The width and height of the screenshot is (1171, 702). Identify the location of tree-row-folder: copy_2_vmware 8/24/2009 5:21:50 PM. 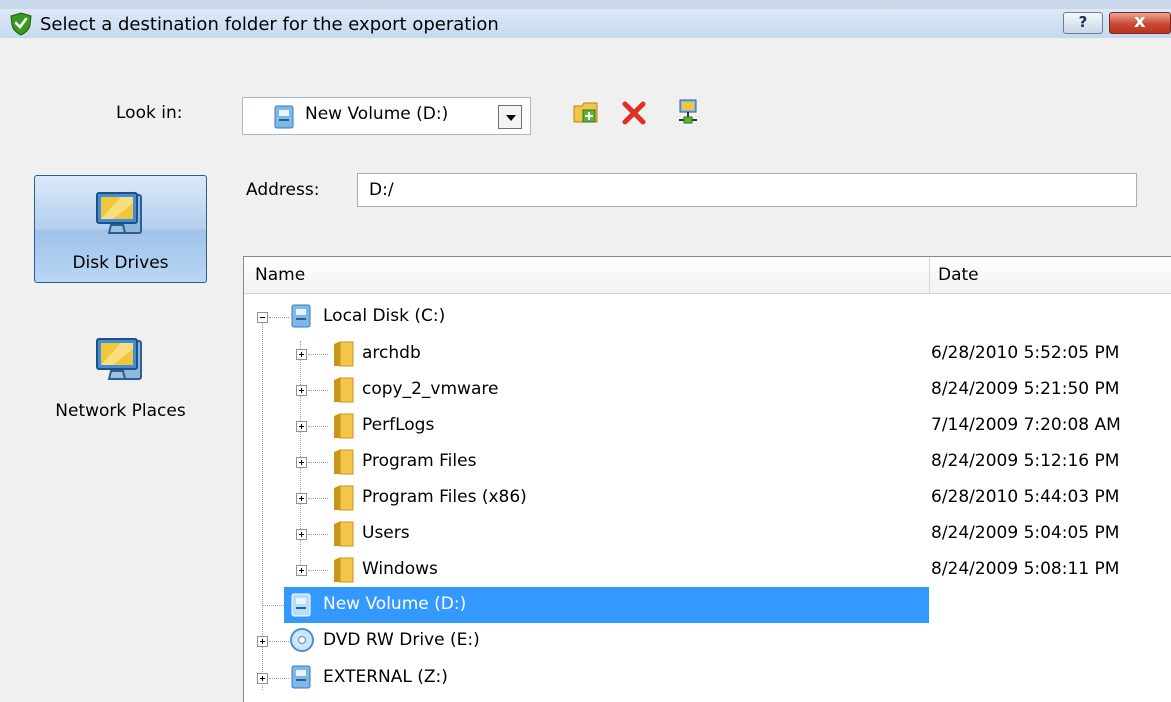
(707, 390).